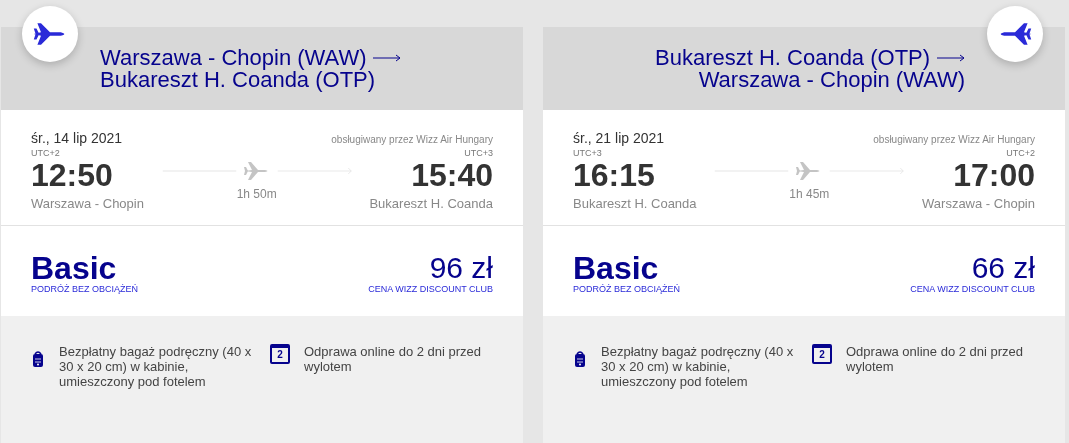  I want to click on route-destination: Warszawa - Chopin (WAW), so click(832, 79).